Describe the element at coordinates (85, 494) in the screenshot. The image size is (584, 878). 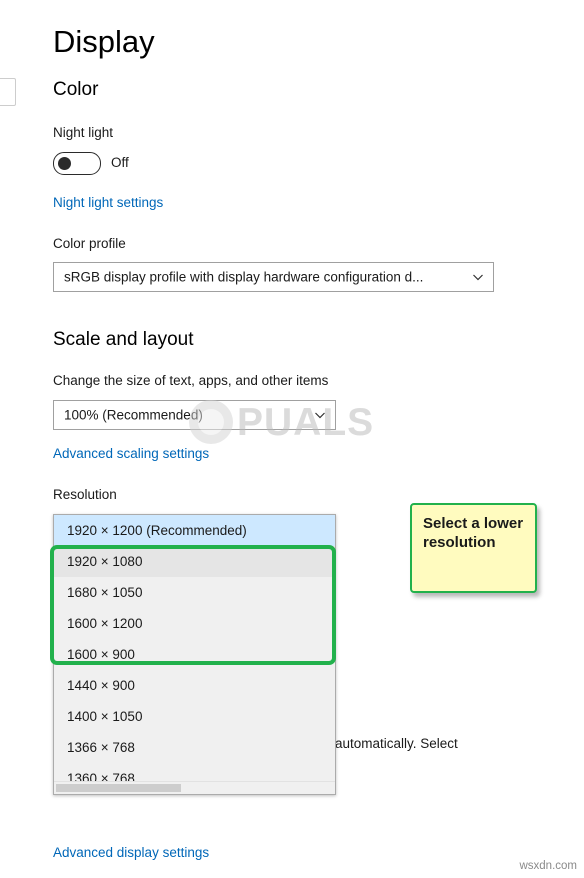
I see `resolution-label: Resolution` at that location.